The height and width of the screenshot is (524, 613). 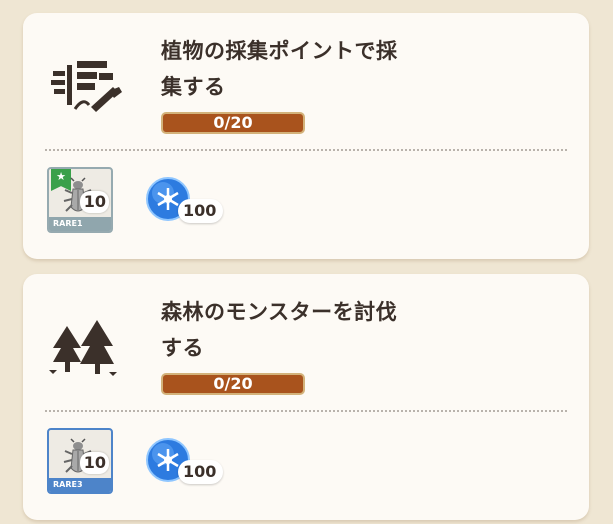 I want to click on quest-title-line-1: 植物の採集ポイントで採, so click(x=279, y=51).